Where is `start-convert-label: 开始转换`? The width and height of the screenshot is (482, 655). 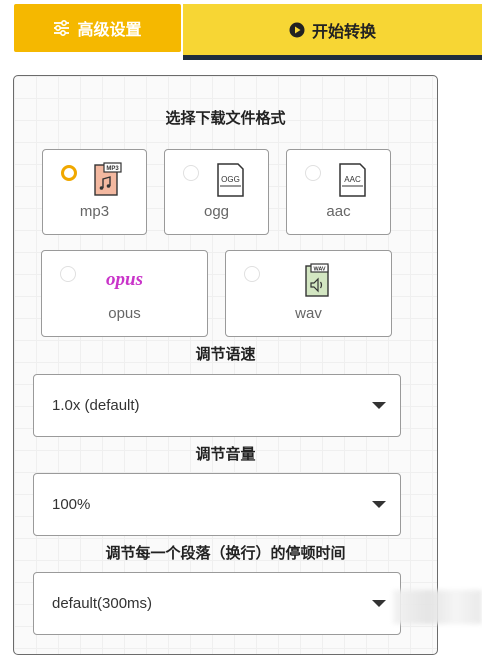
start-convert-label: 开始转换 is located at coordinates (343, 32).